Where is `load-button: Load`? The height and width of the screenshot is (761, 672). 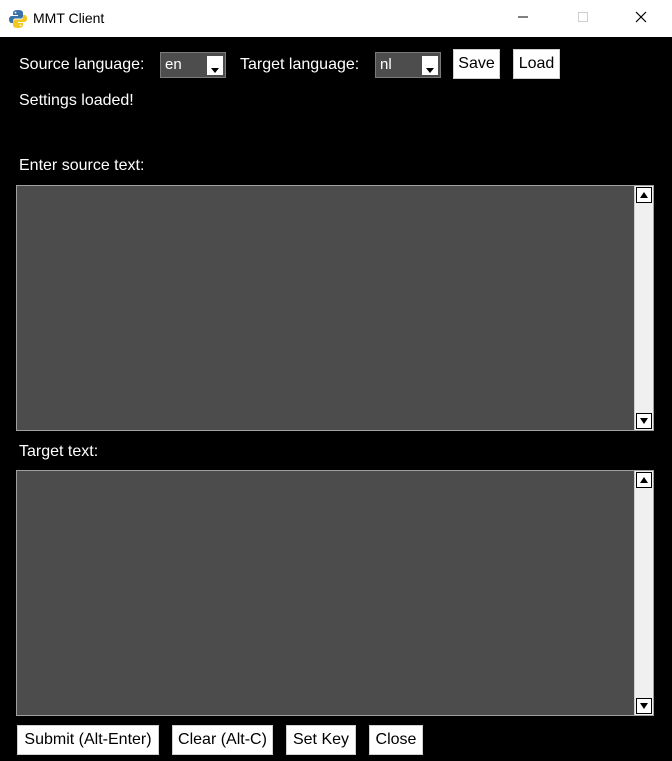
load-button: Load is located at coordinates (536, 64).